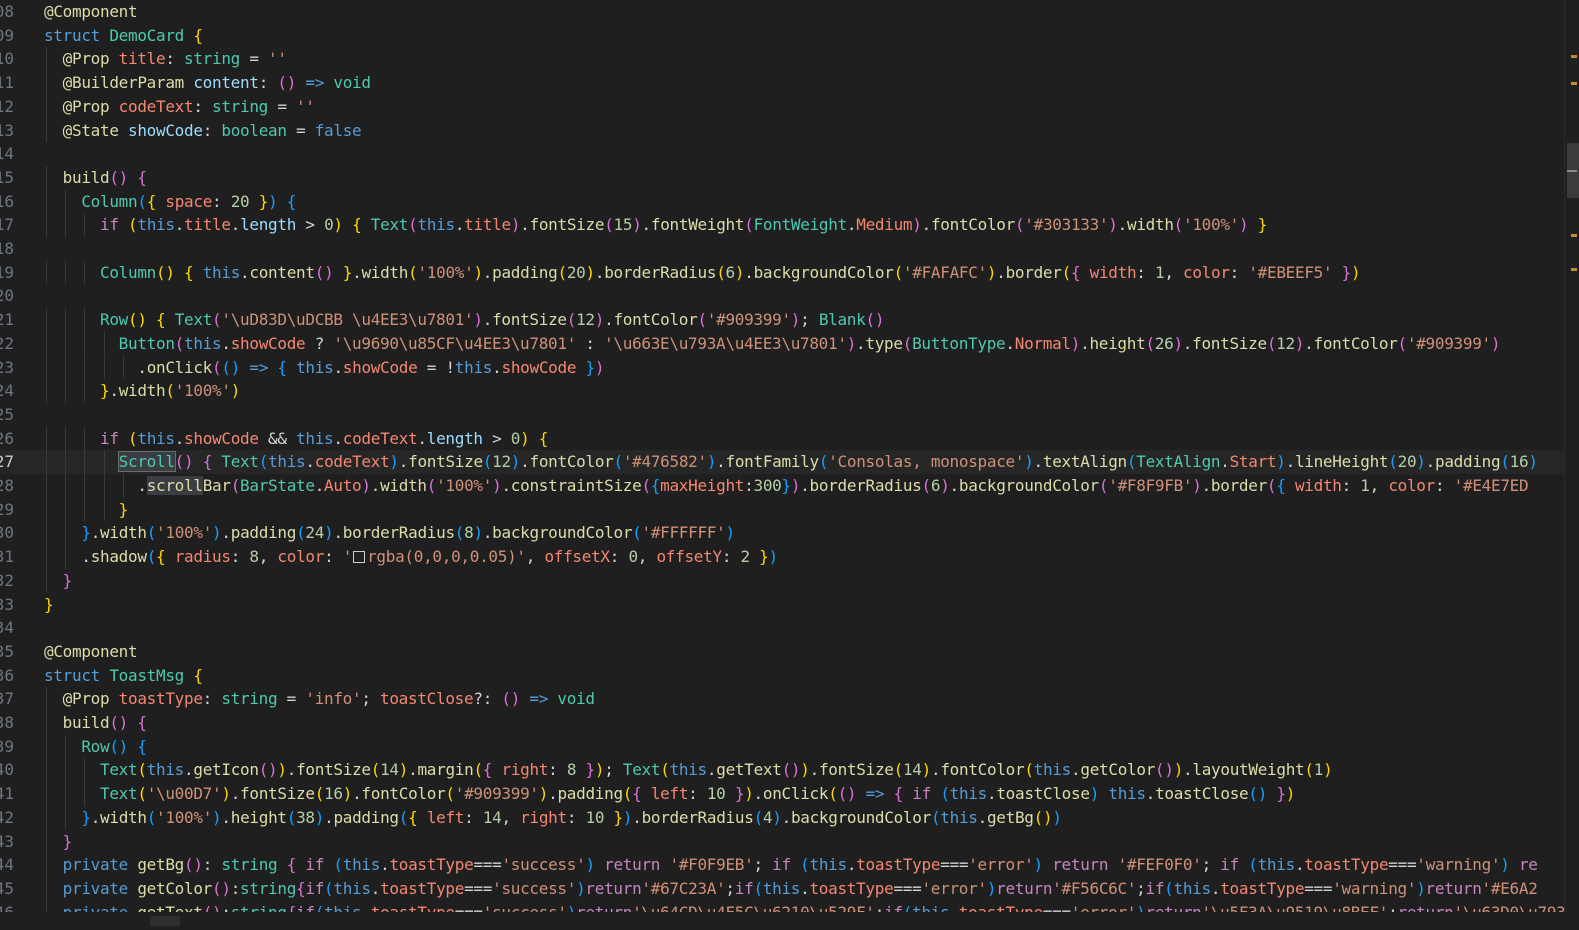  I want to click on code-line: 08 @Component, so click(789, 12).